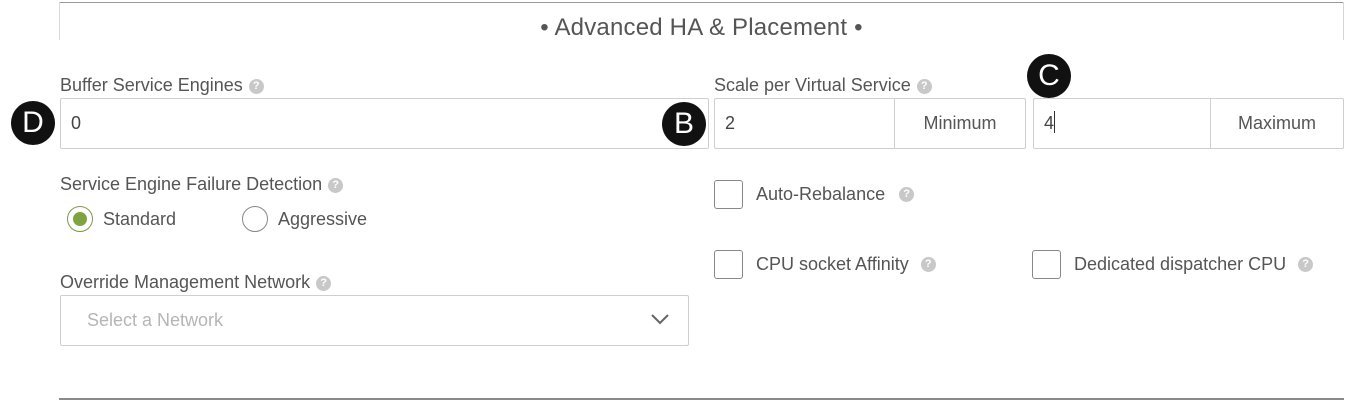 The image size is (1349, 405). I want to click on failure-detection-label: Service Engine Failure Detection?, so click(202, 184).